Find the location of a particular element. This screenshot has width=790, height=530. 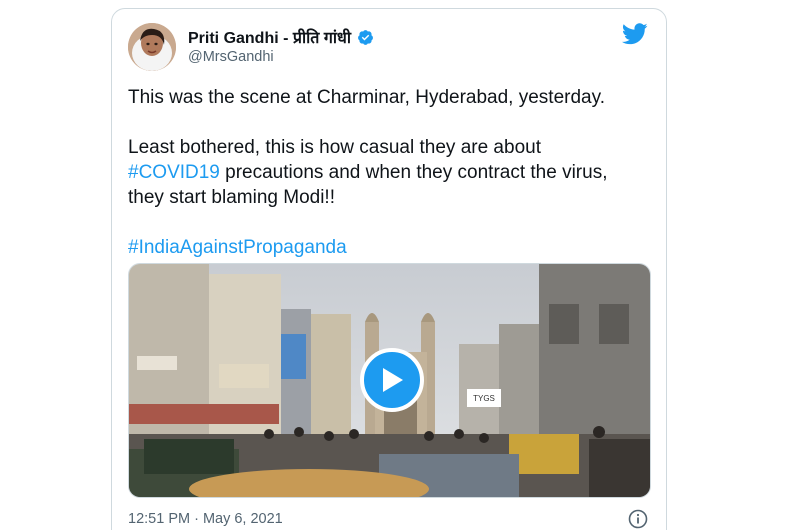

tweet-timestamp: 12:51 PM · May 6, 2021 is located at coordinates (205, 519).